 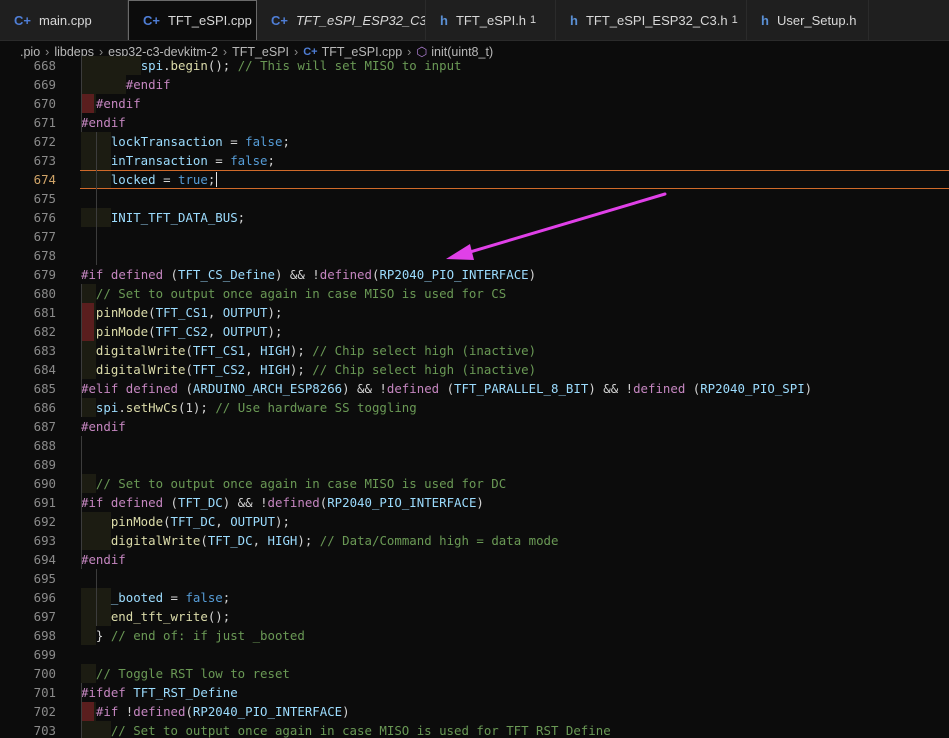 I want to click on line-number: 686, so click(x=44, y=407).